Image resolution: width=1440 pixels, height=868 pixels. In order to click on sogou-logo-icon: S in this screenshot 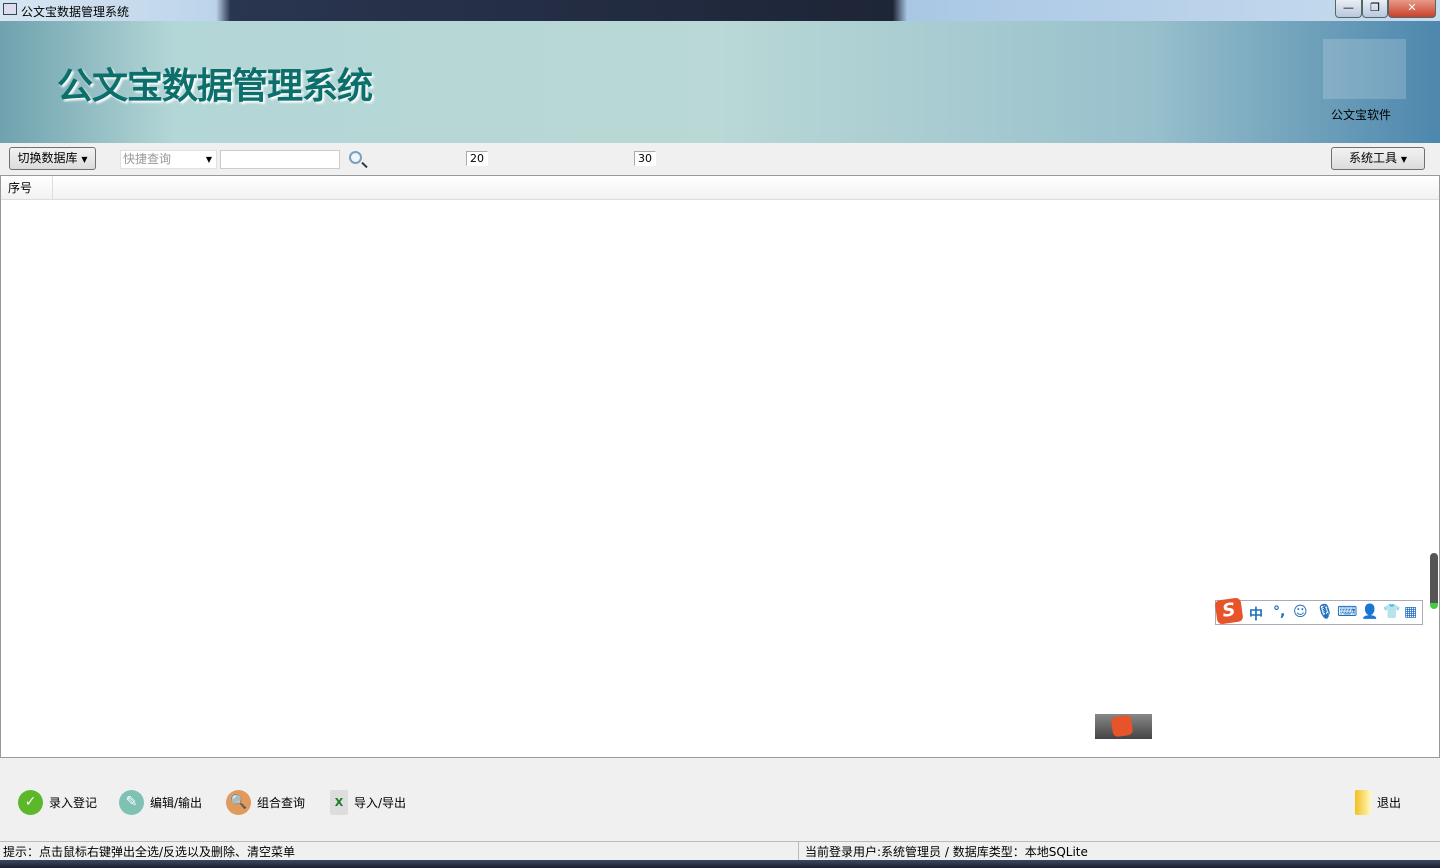, I will do `click(1229, 611)`.